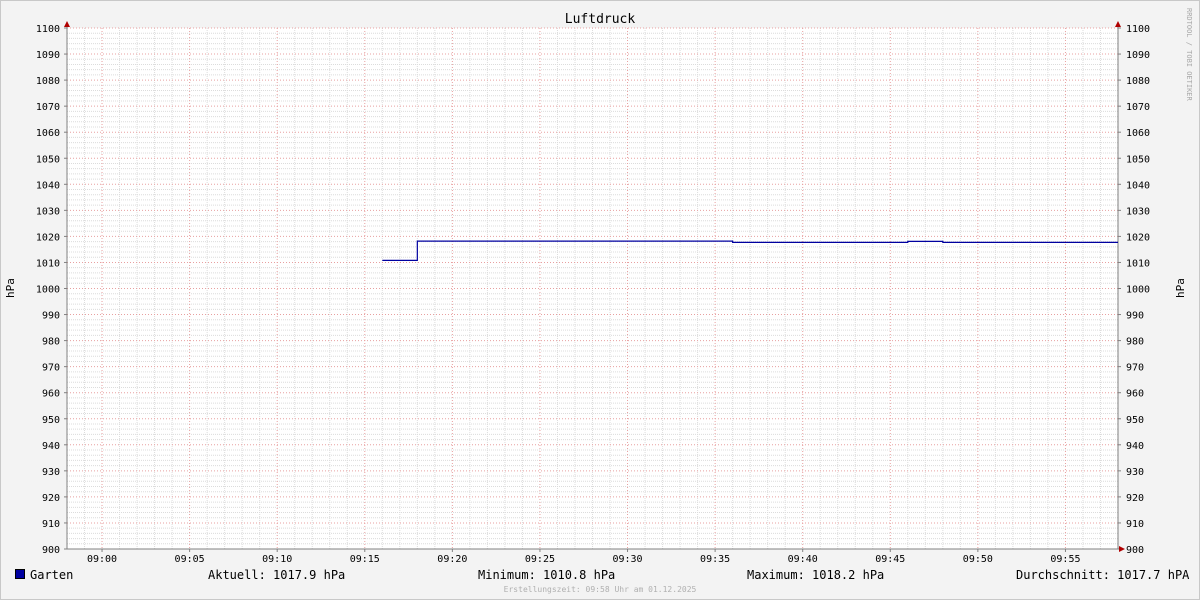 Image resolution: width=1200 pixels, height=600 pixels. What do you see at coordinates (715, 559) in the screenshot?
I see `x-tick-label: 09:35` at bounding box center [715, 559].